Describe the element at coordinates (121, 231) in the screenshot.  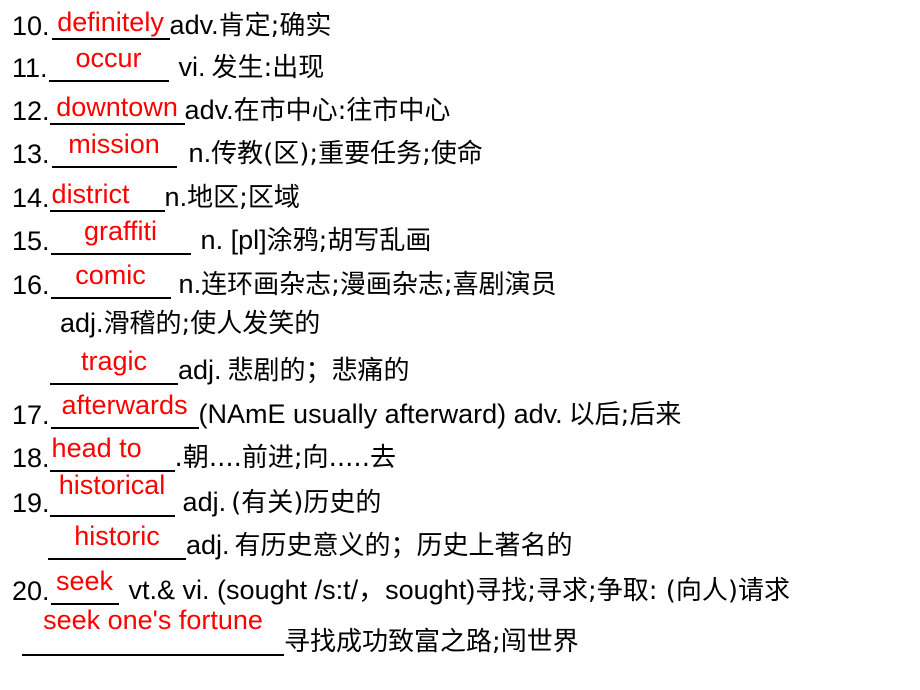
I see `answer-text: graffiti` at that location.